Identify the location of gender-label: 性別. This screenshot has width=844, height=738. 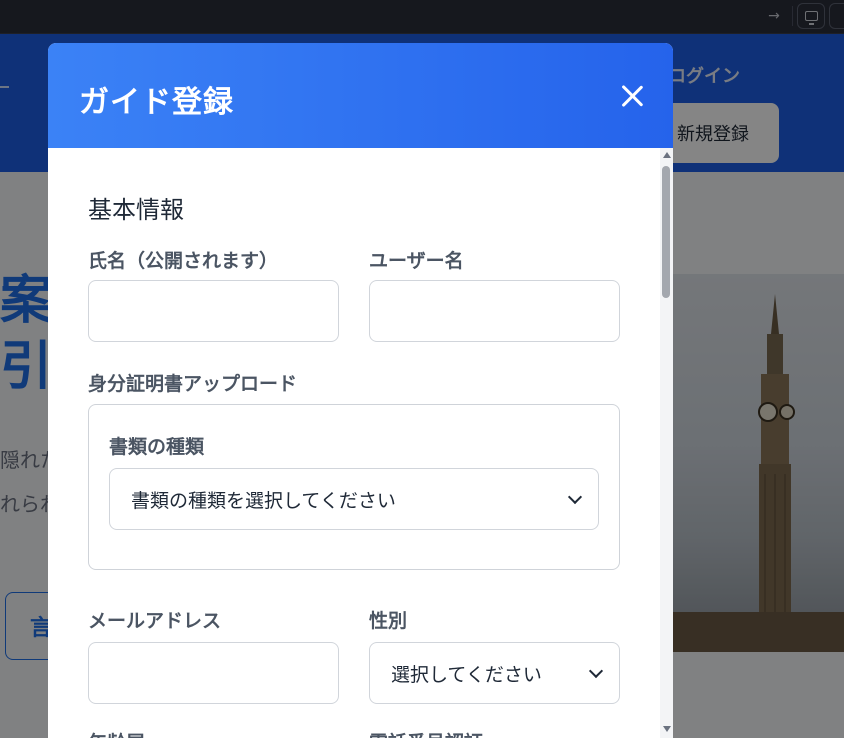
(388, 621).